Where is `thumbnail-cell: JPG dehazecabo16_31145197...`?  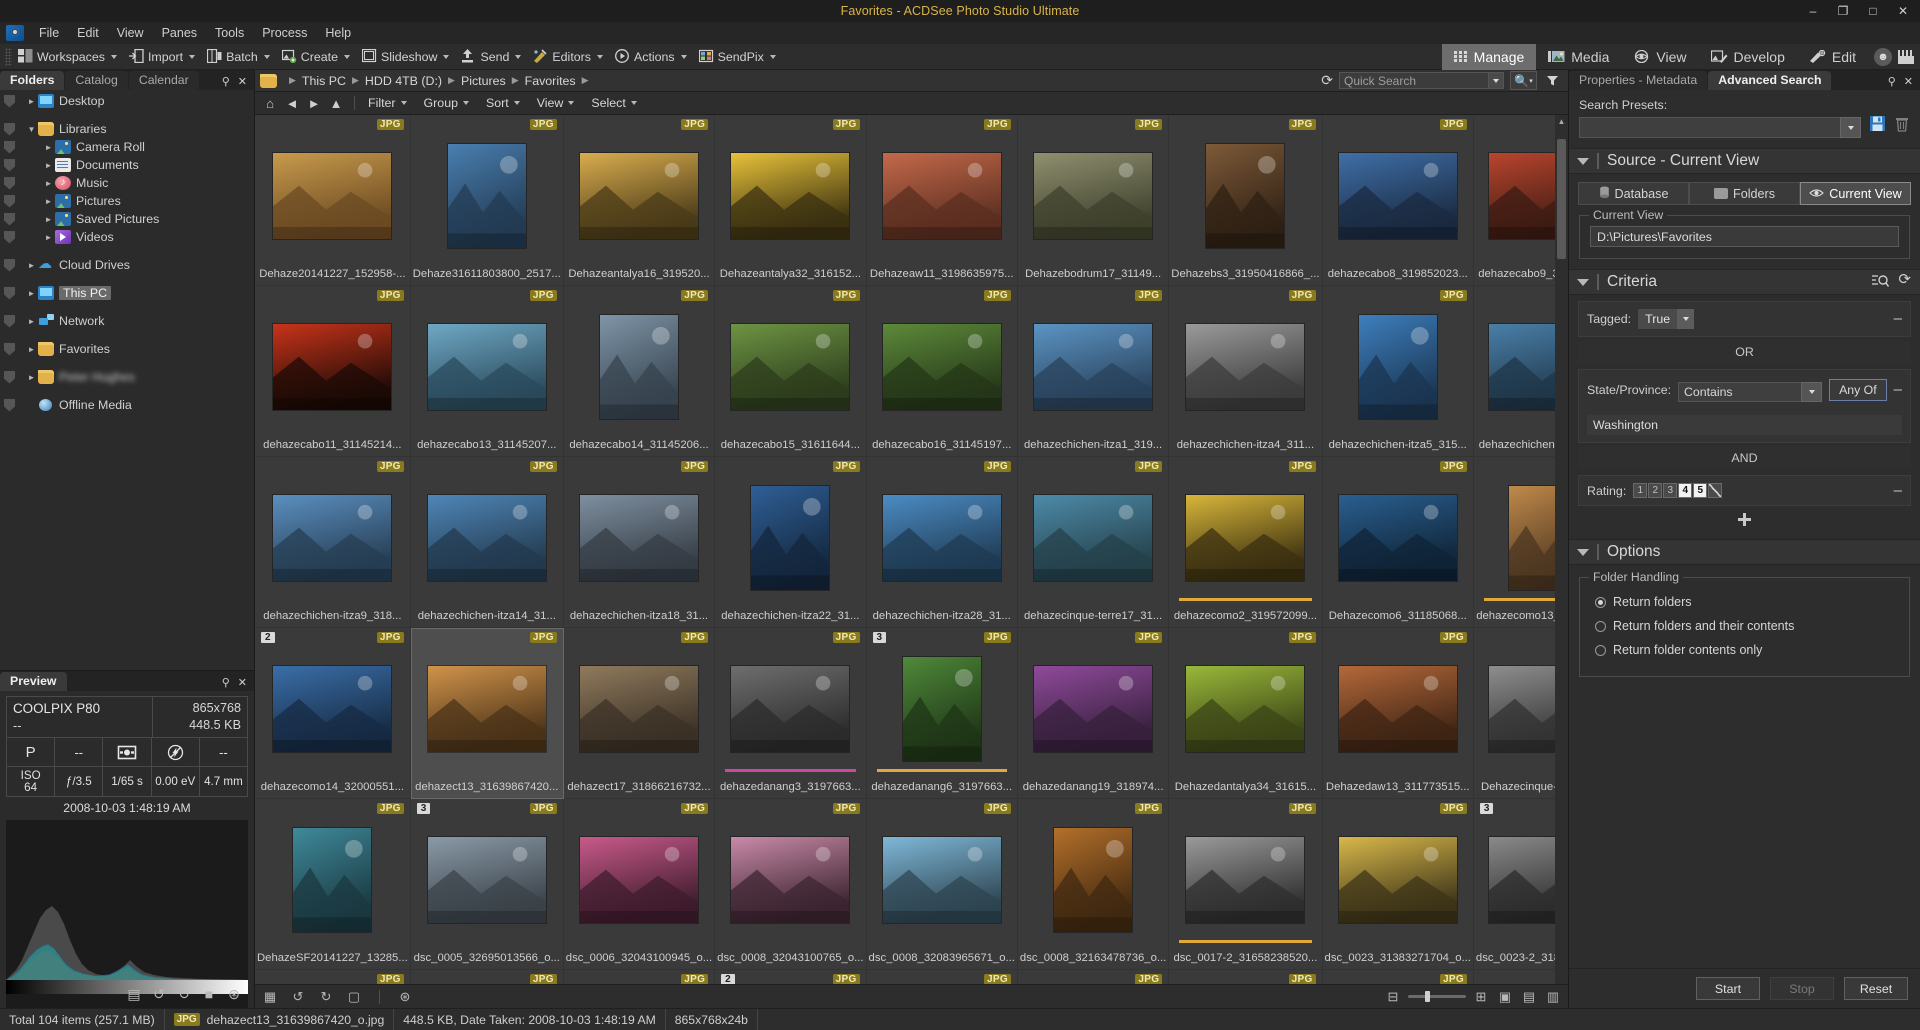 thumbnail-cell: JPG dehazecabo16_31145197... is located at coordinates (942, 371).